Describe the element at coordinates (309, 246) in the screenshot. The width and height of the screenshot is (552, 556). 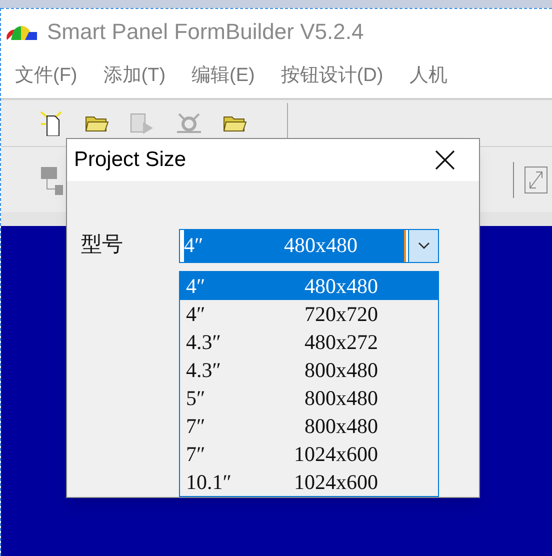
I see `model-dropdown: 4″ 480x480` at that location.